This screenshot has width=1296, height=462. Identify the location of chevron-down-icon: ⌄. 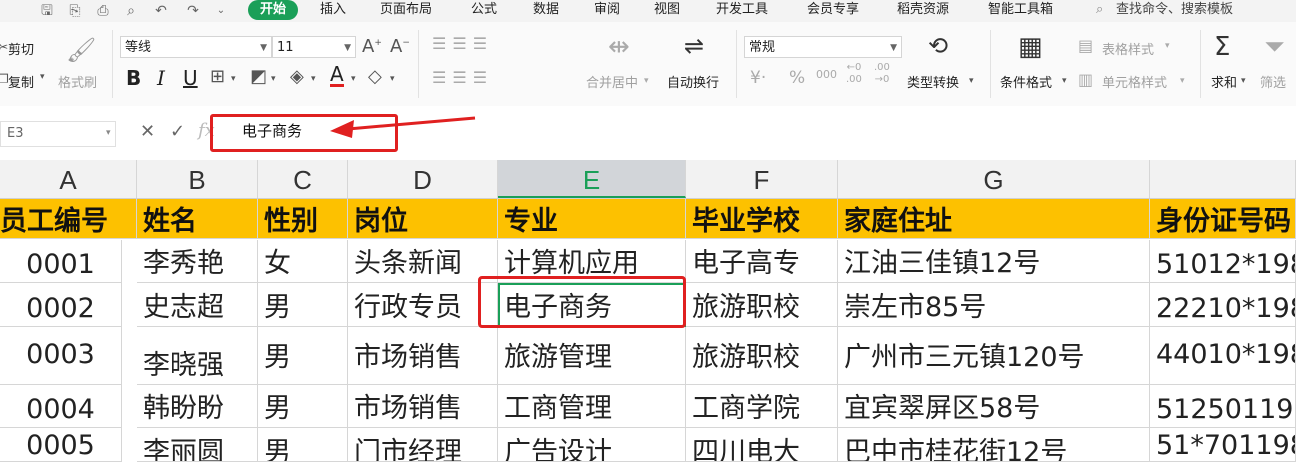
(221, 11).